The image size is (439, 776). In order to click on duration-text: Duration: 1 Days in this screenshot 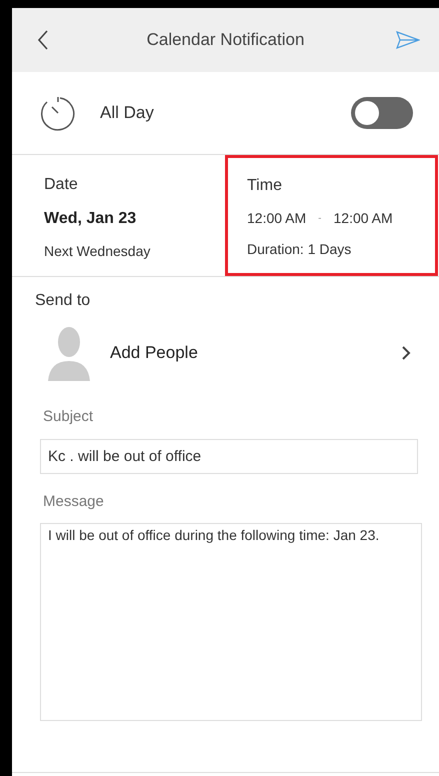, I will do `click(299, 249)`.